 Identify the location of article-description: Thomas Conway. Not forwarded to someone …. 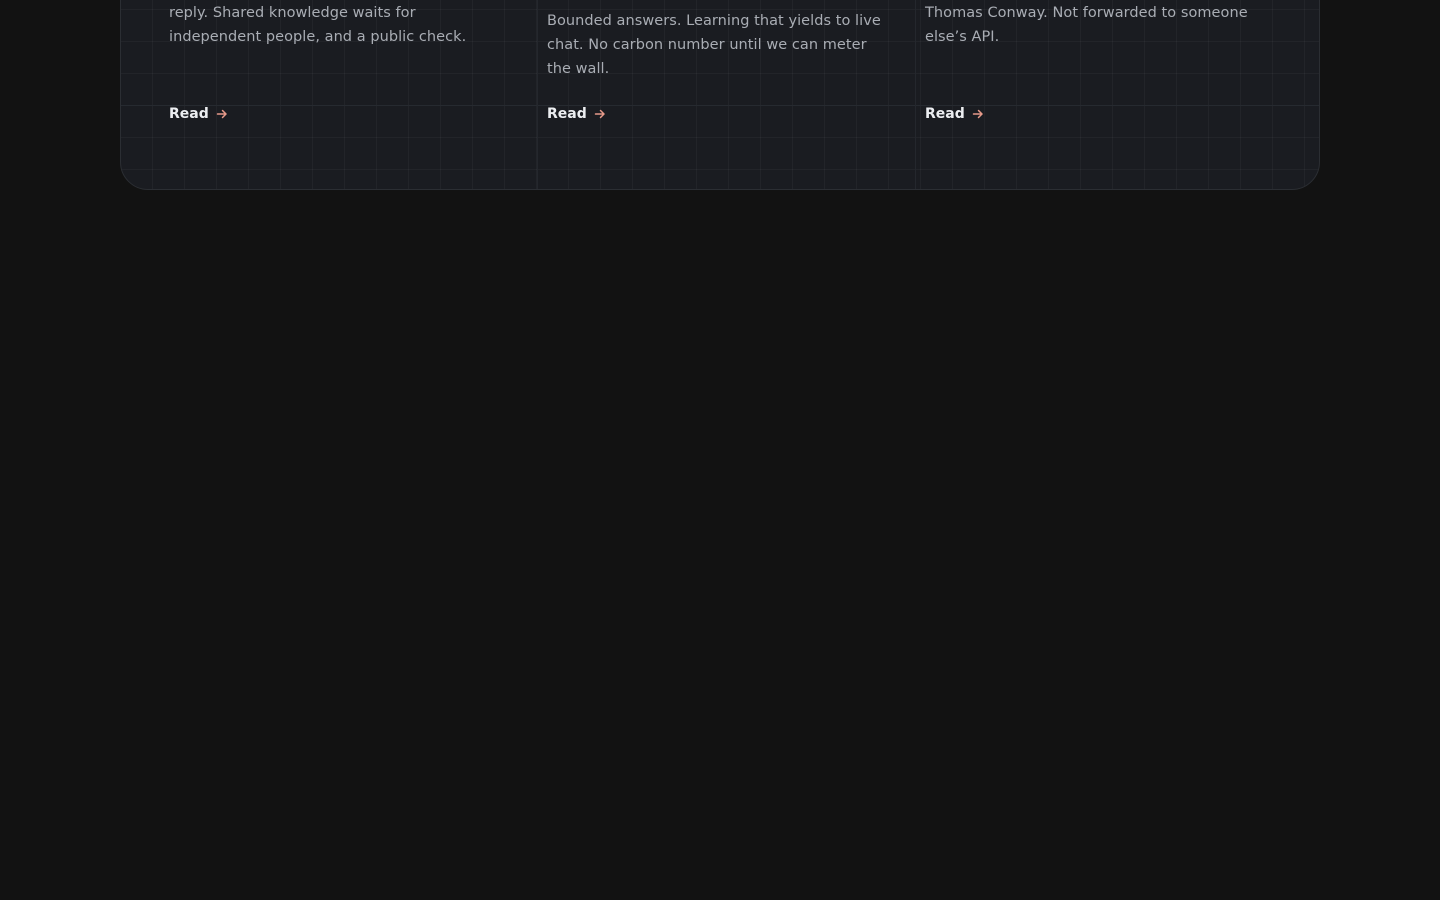
(1086, 25).